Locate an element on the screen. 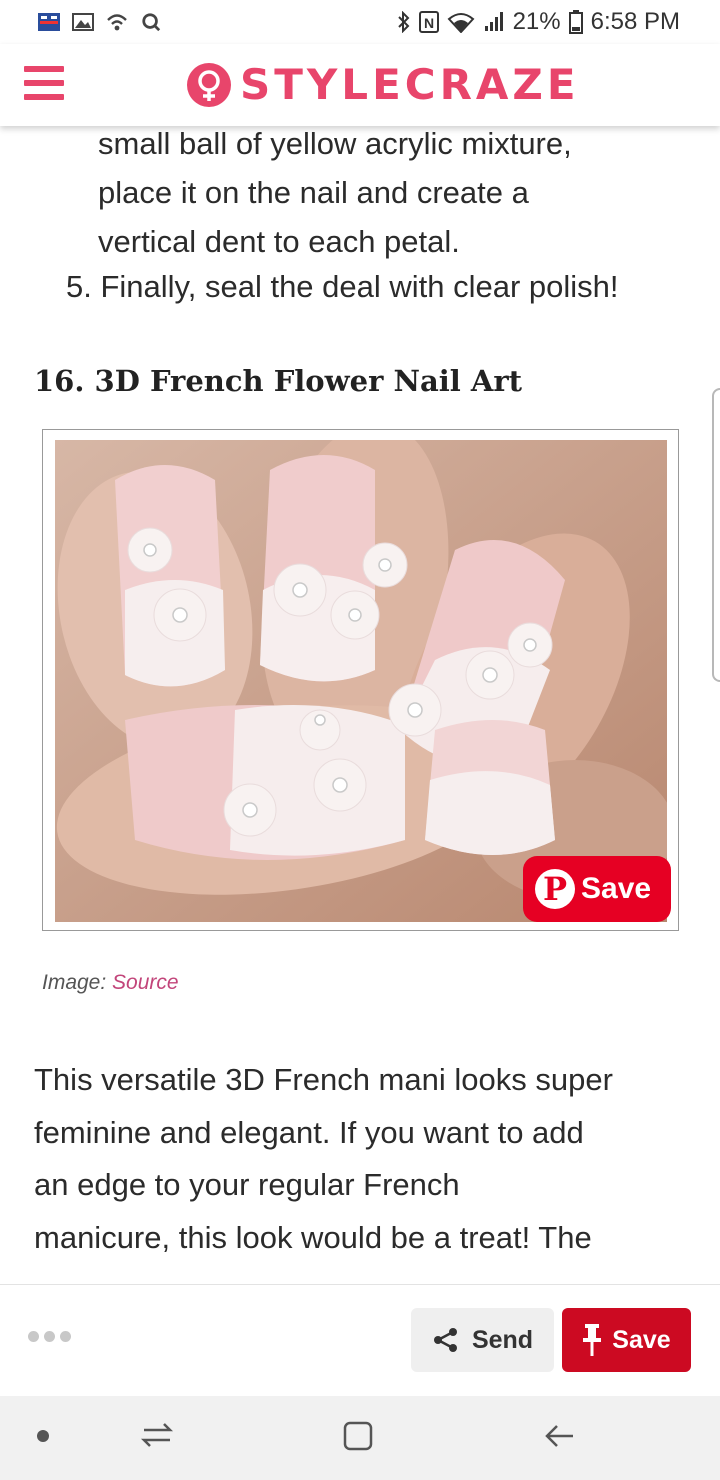 This screenshot has height=1480, width=720. status-bar: N 21% 6:58 PM is located at coordinates (360, 22).